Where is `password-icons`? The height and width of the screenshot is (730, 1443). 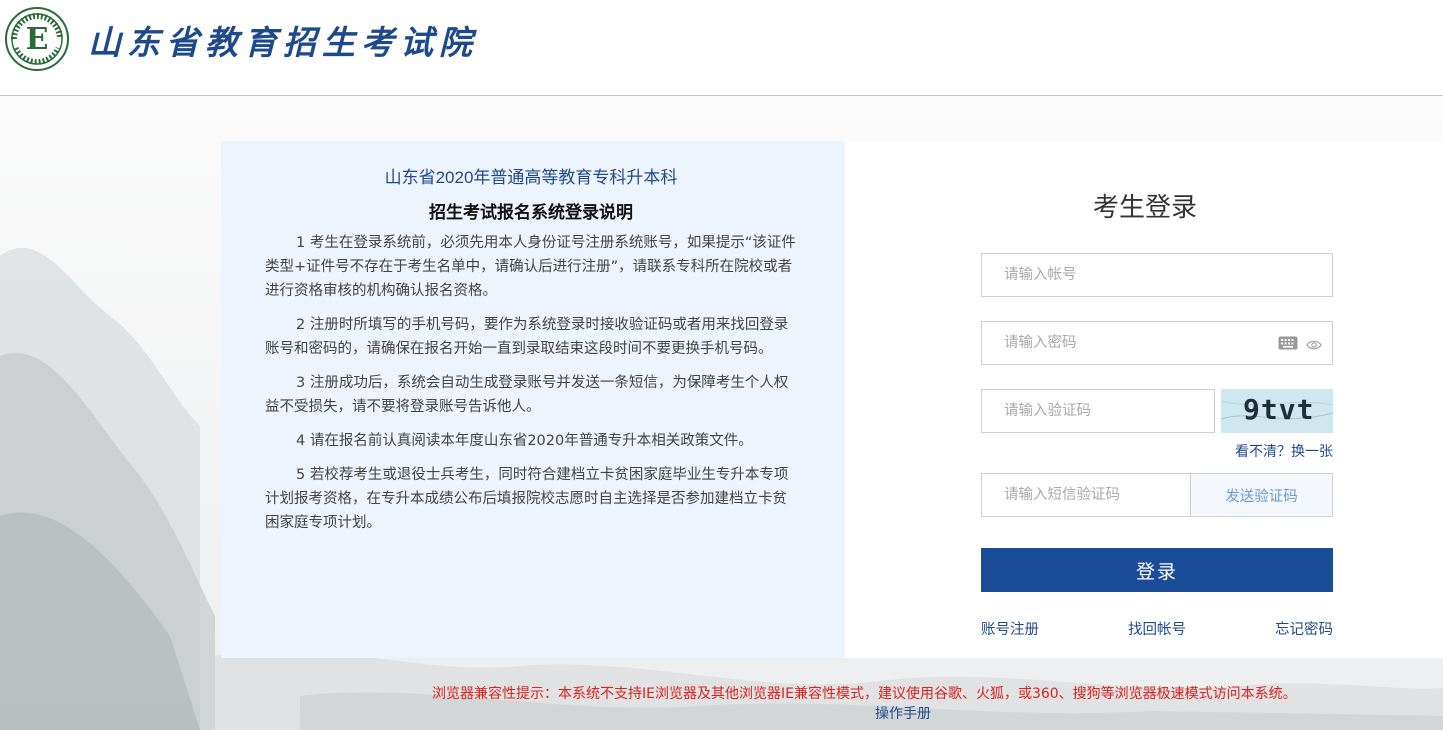
password-icons is located at coordinates (1300, 345).